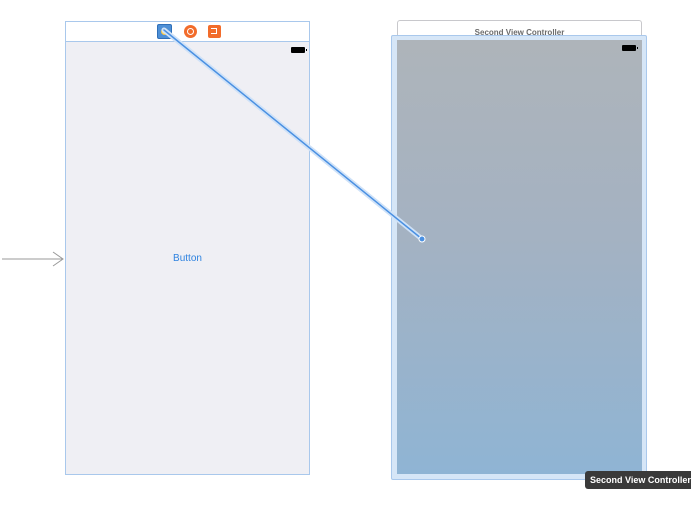 This screenshot has width=691, height=515. I want to click on scene-dock, so click(187, 32).